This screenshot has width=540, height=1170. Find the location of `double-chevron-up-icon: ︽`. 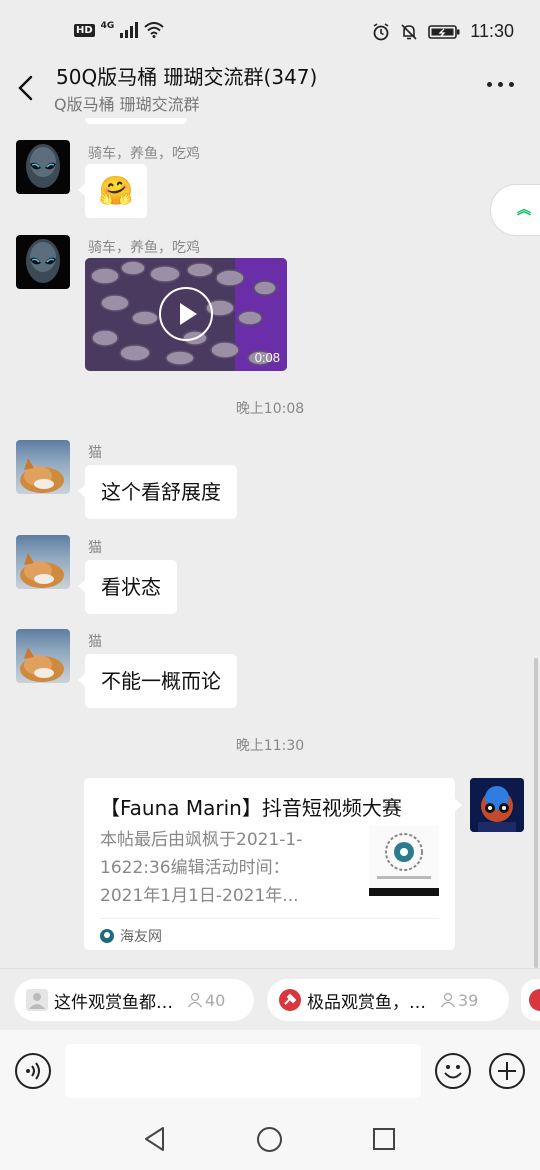

double-chevron-up-icon: ︽ is located at coordinates (524, 210).